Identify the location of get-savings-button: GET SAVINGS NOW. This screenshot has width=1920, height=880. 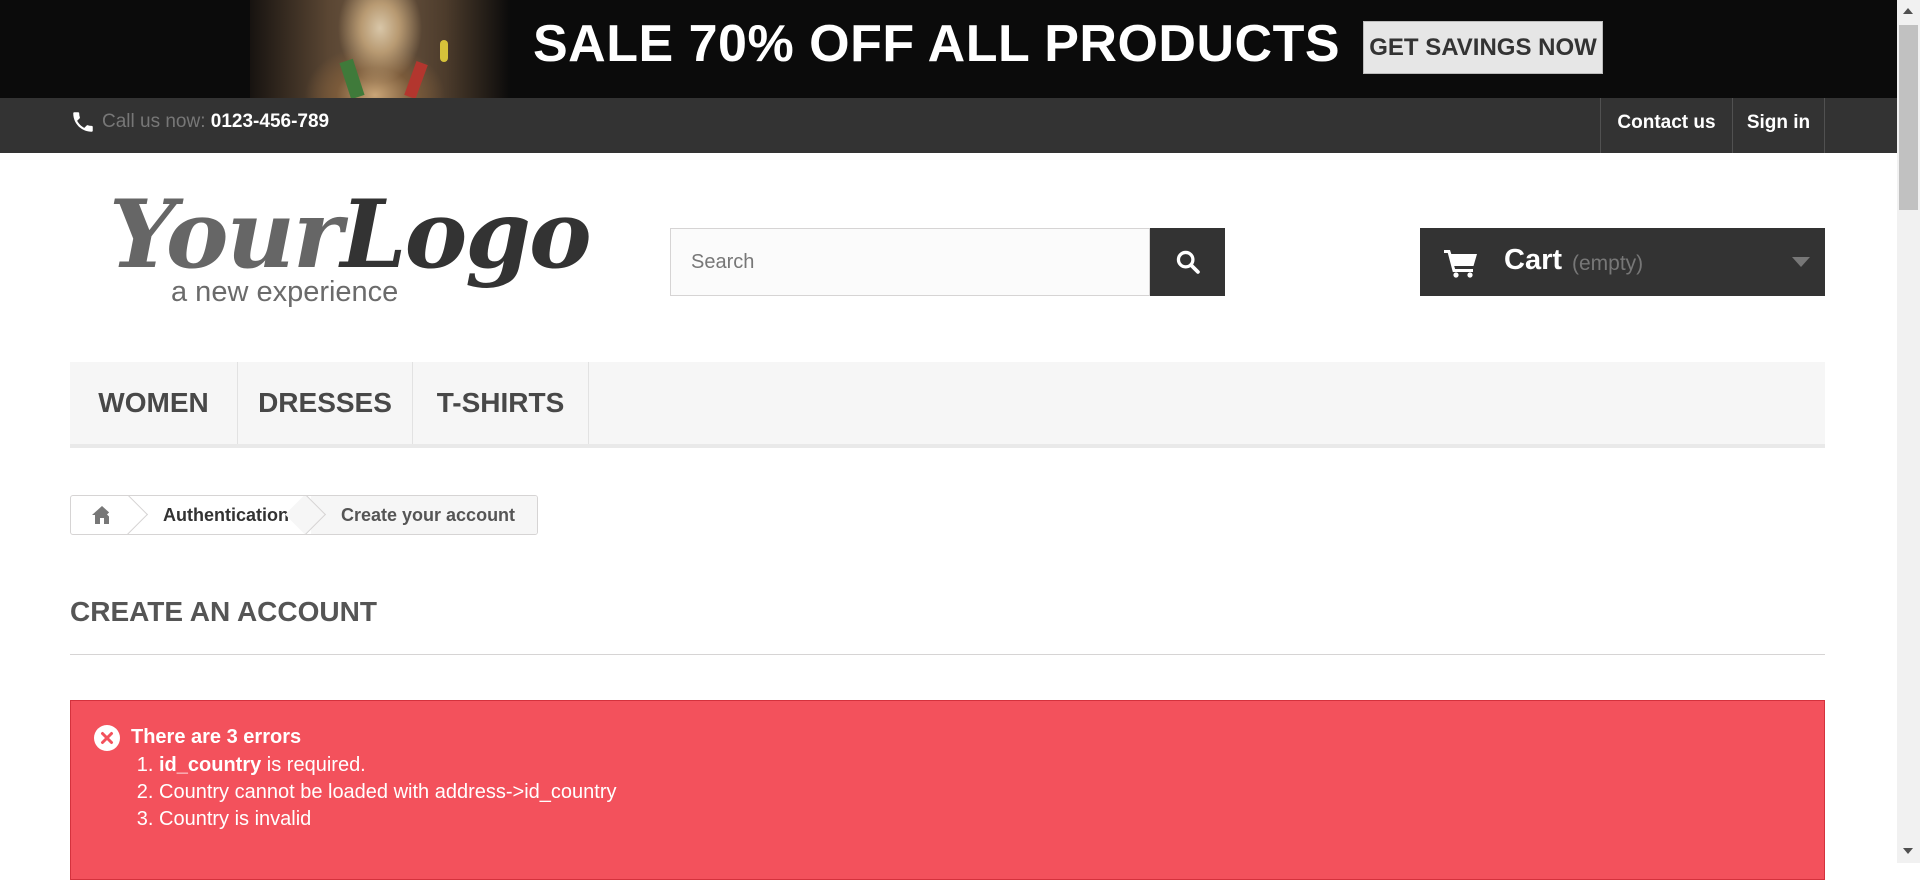
(1483, 47).